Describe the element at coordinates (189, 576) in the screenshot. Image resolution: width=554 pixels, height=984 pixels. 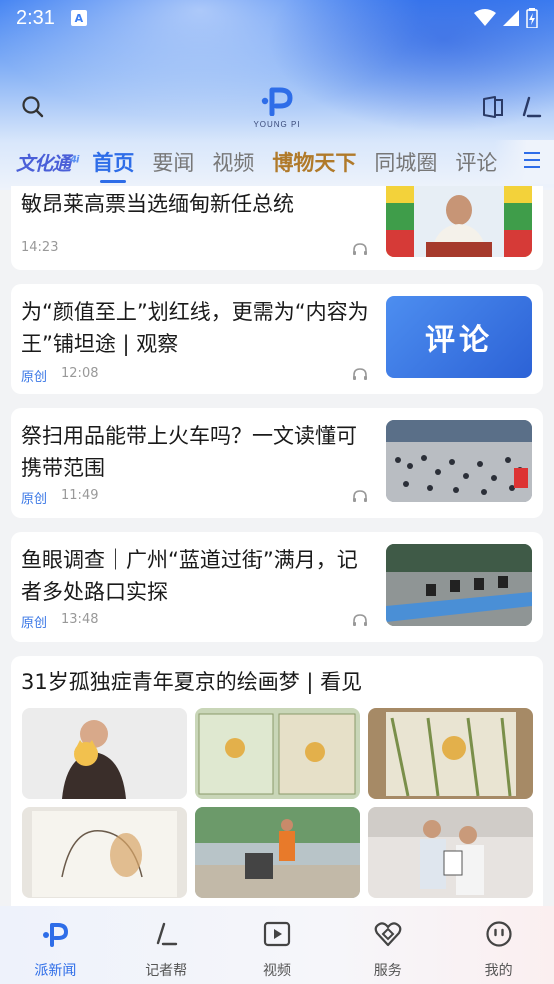
I see `article-title: 鱼眼调查｜广州“蓝道过街”满月，记者多处路口实探` at that location.